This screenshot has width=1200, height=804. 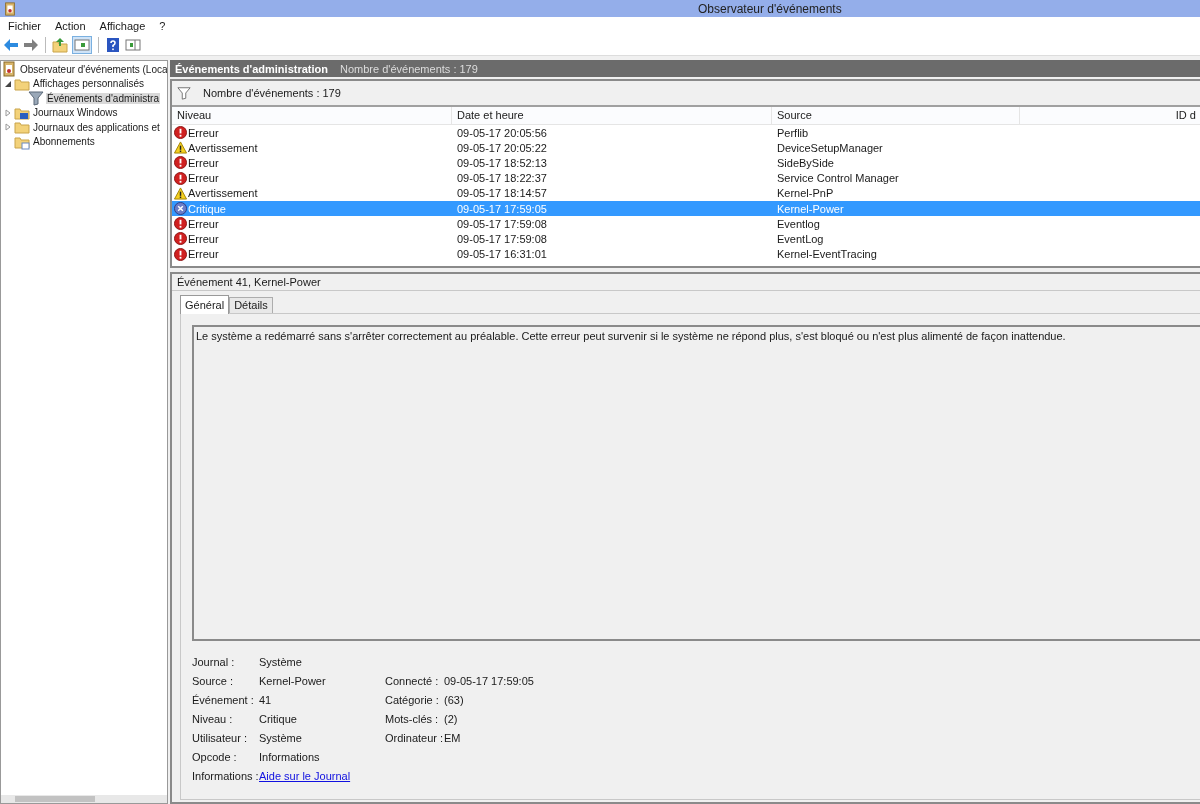 What do you see at coordinates (502, 208) in the screenshot?
I see `table-cell-text: 09-05-17 17:59:05` at bounding box center [502, 208].